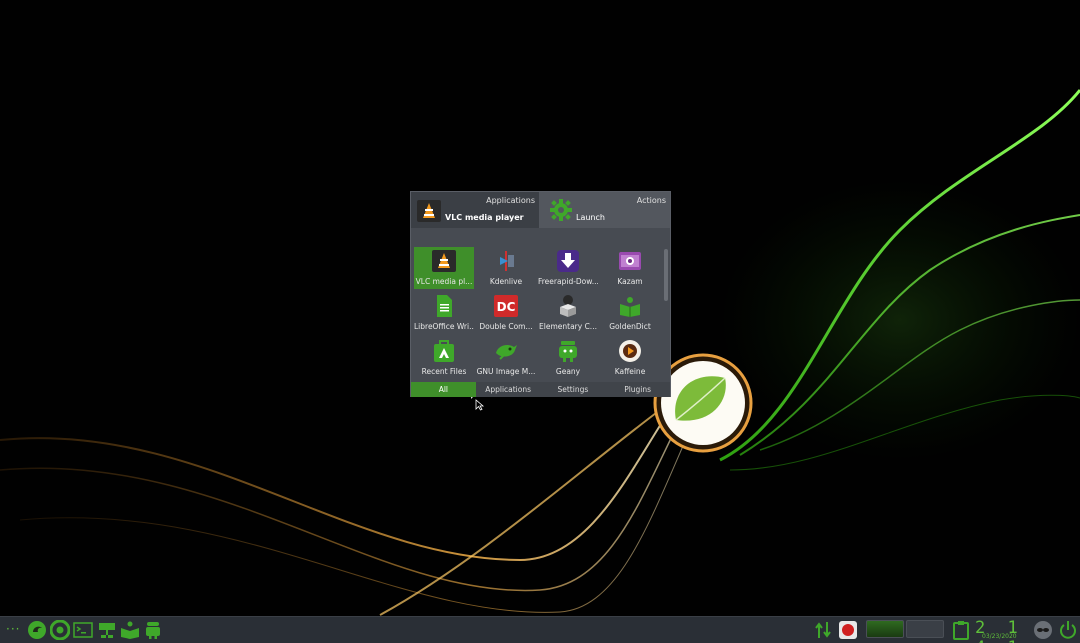 The width and height of the screenshot is (1080, 643). Describe the element at coordinates (637, 389) in the screenshot. I see `tab-plugins: Plugins` at that location.